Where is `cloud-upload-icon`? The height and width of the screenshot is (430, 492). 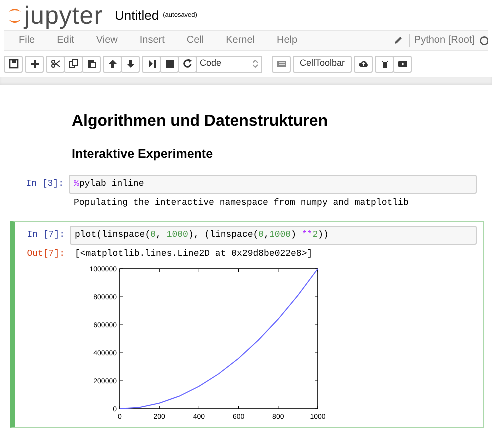
cloud-upload-icon is located at coordinates (364, 64).